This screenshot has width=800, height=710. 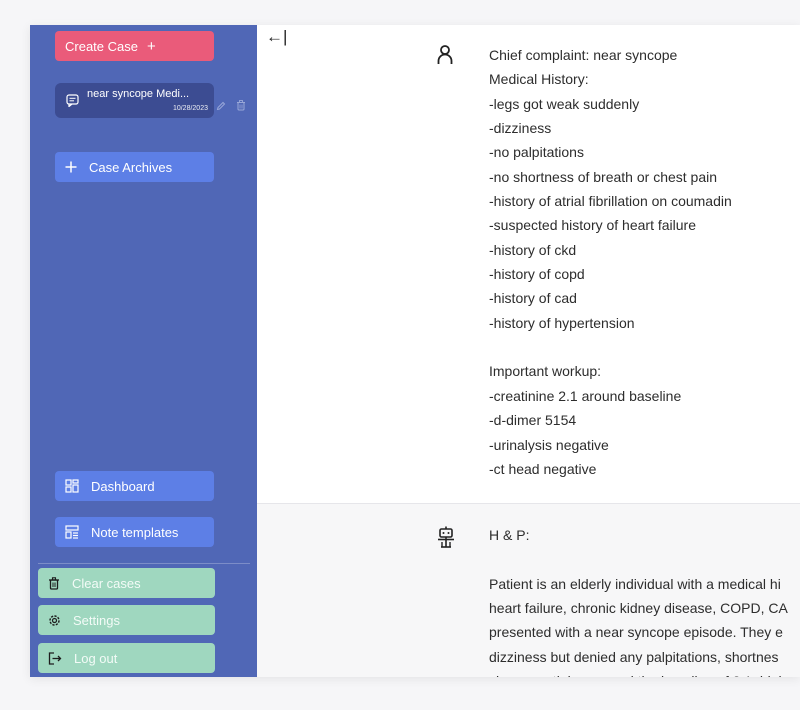 What do you see at coordinates (151, 46) in the screenshot?
I see `plus-icon: +` at bounding box center [151, 46].